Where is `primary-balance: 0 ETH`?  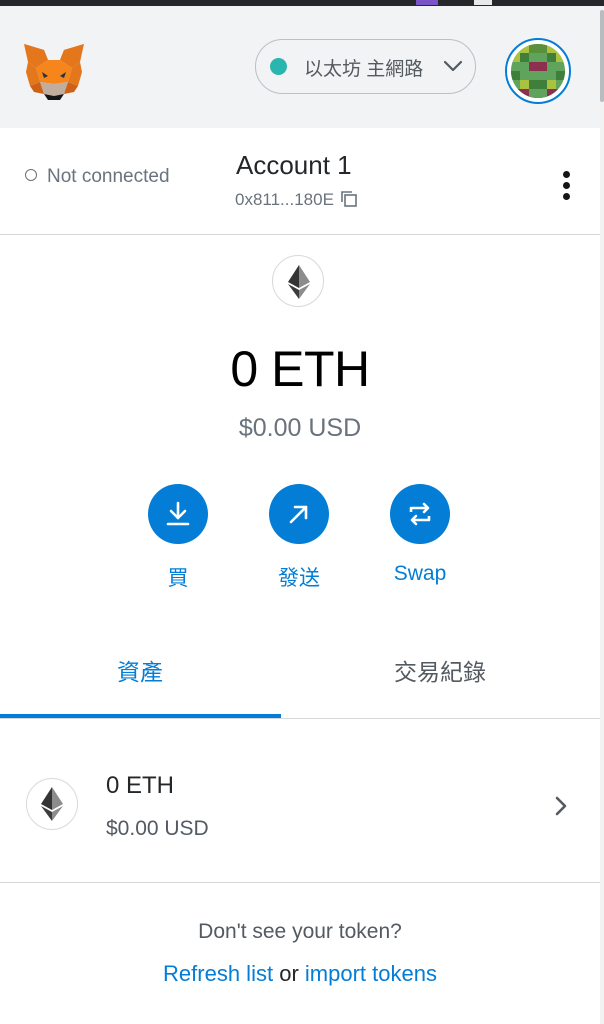
primary-balance: 0 ETH is located at coordinates (300, 369).